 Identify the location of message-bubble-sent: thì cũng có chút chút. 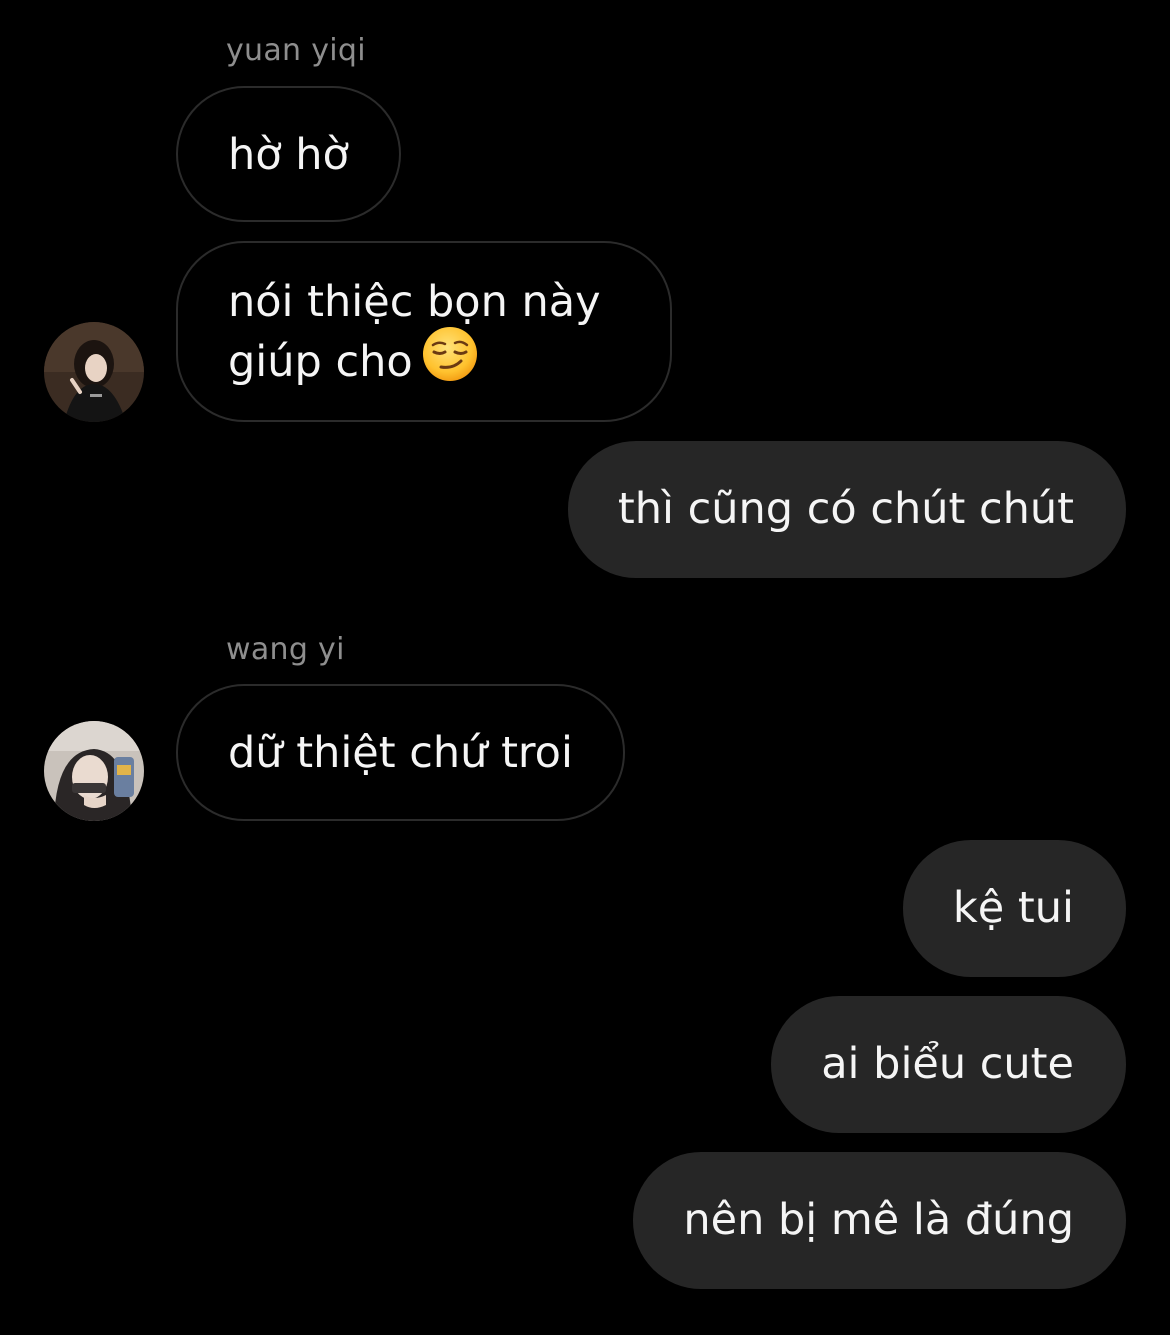
(846, 509).